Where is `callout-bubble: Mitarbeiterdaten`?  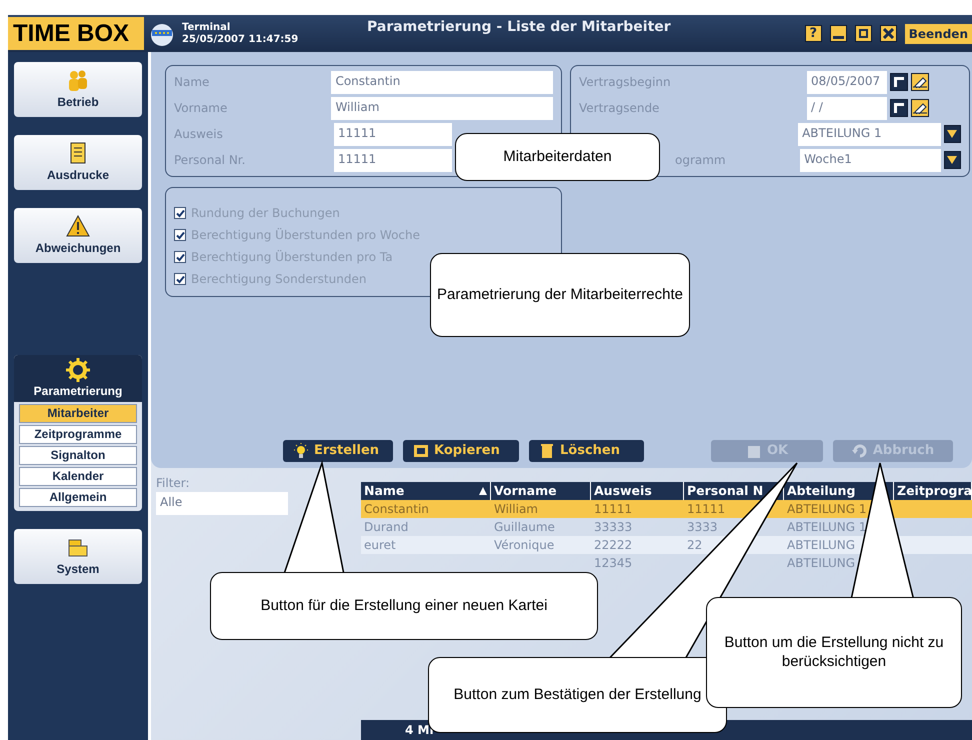 callout-bubble: Mitarbeiterdaten is located at coordinates (557, 157).